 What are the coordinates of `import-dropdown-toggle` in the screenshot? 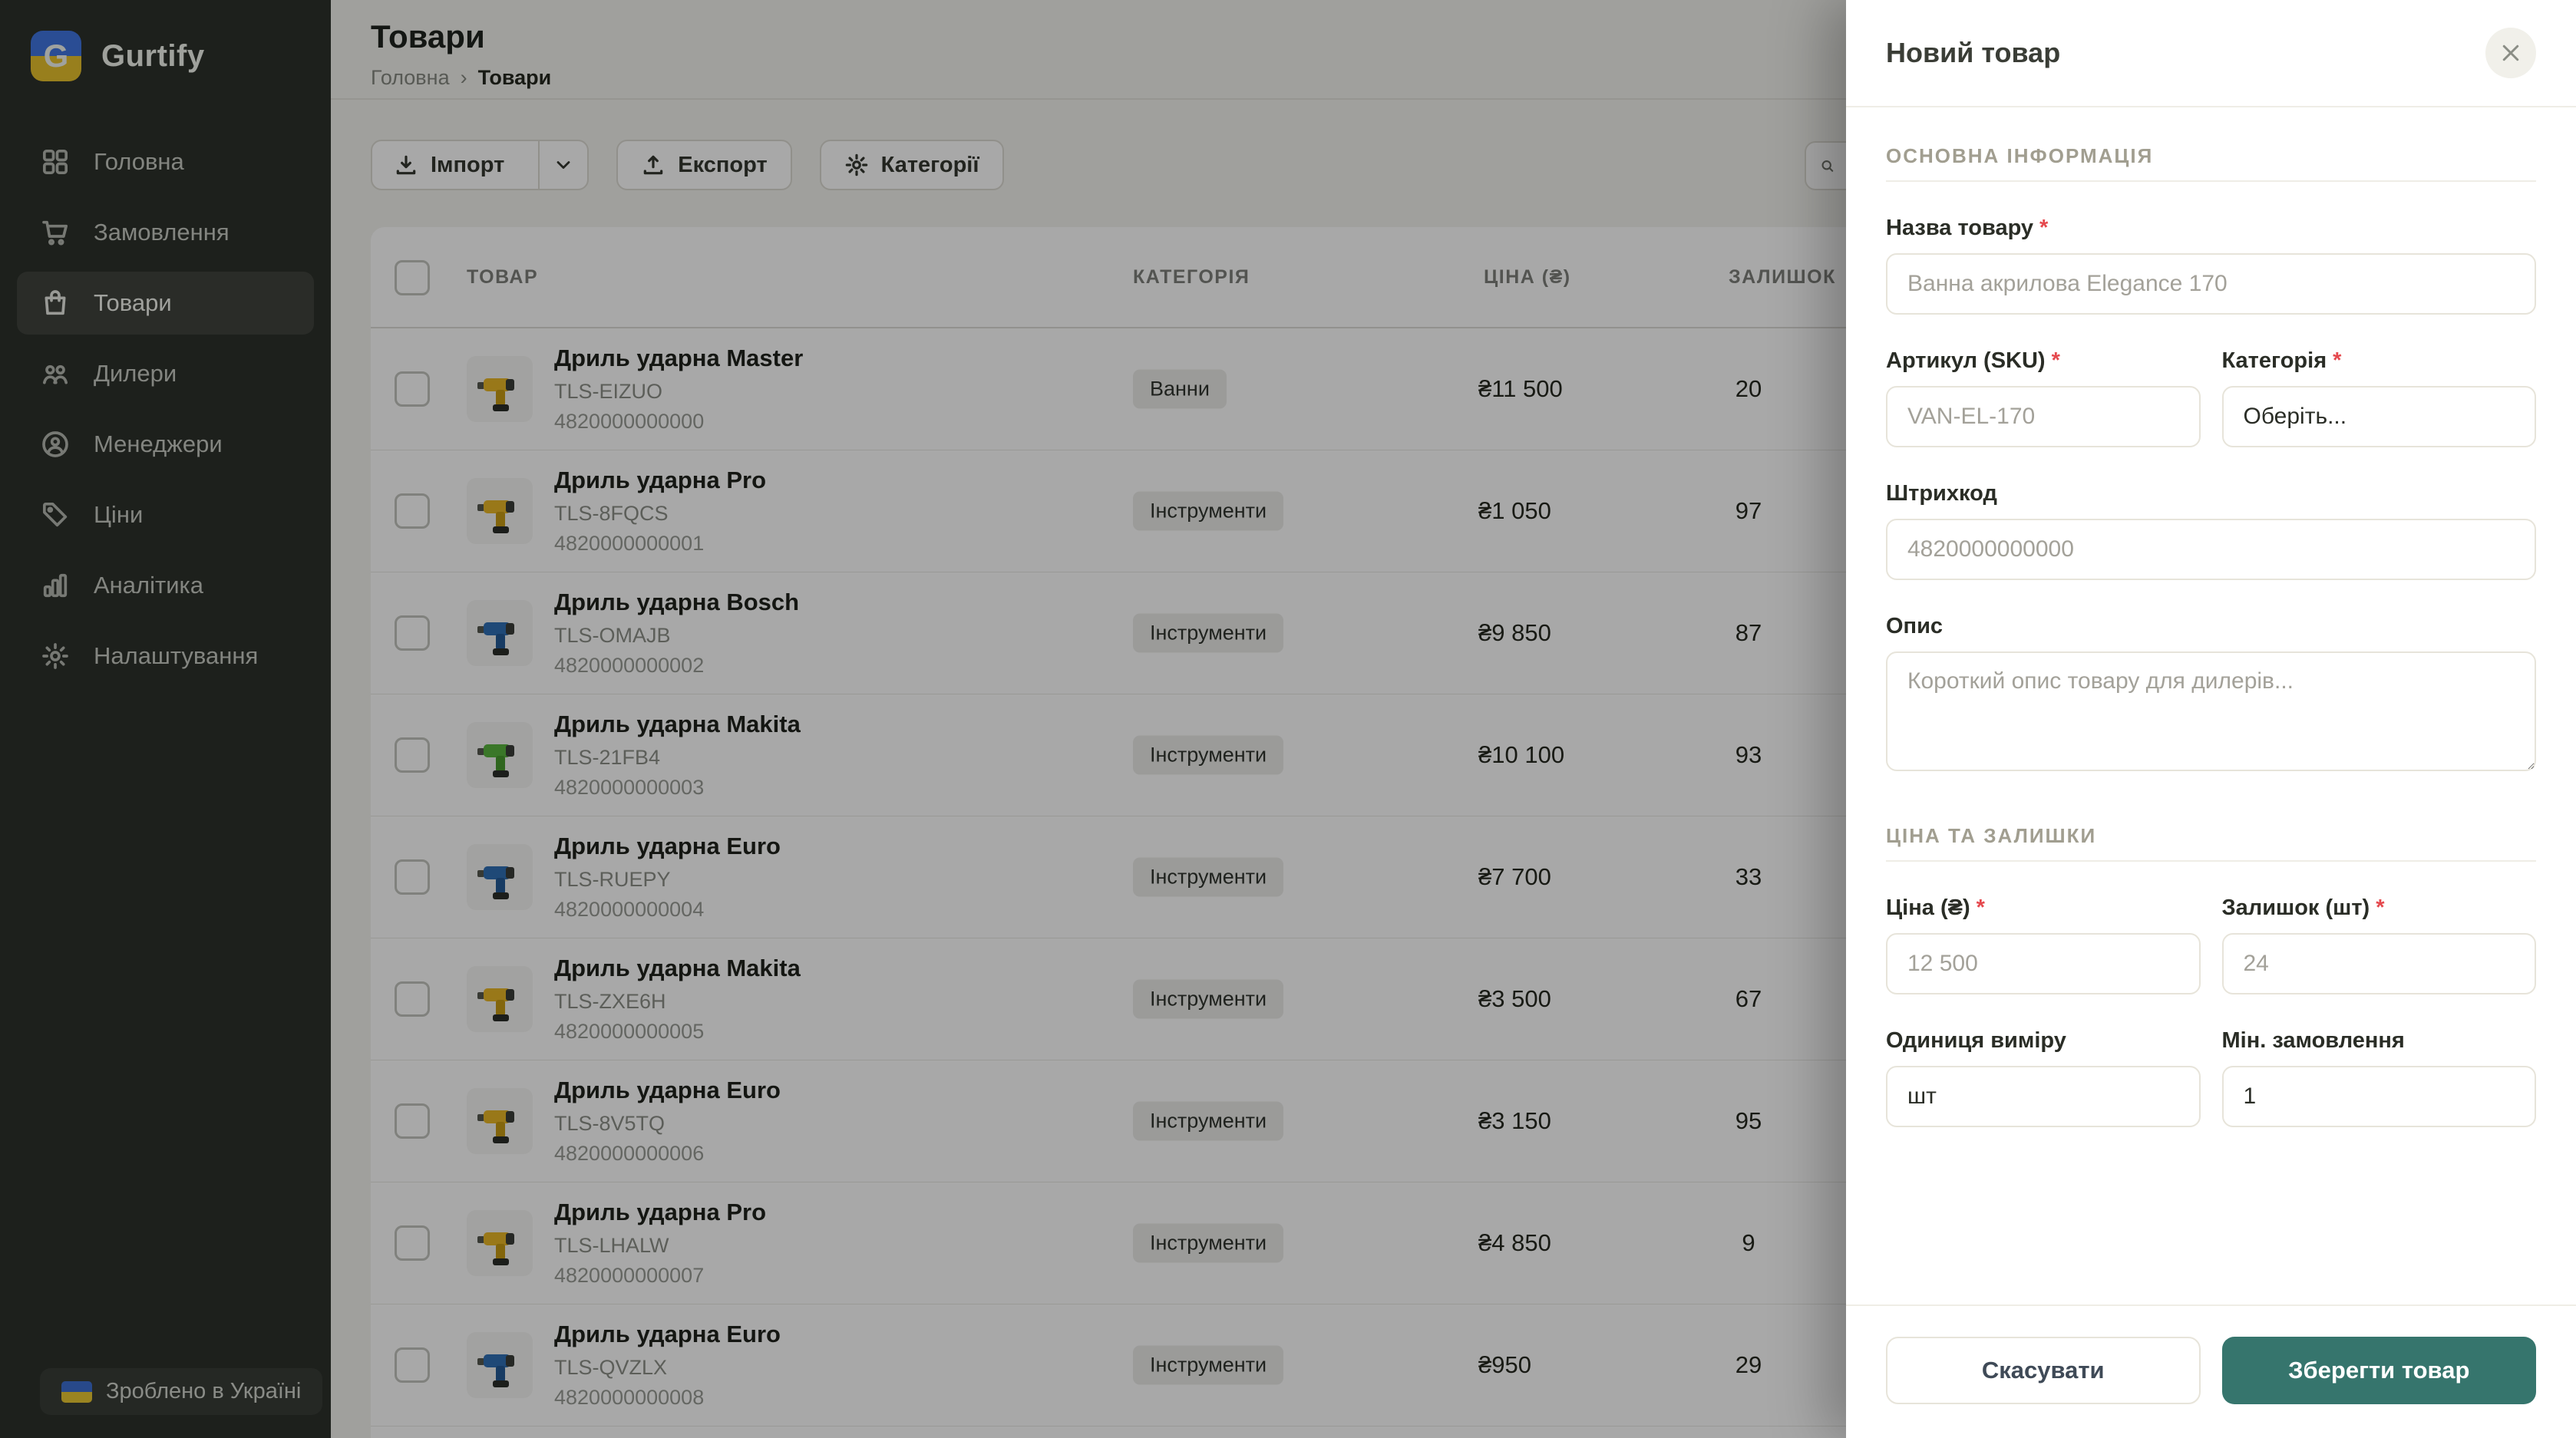 It's located at (562, 165).